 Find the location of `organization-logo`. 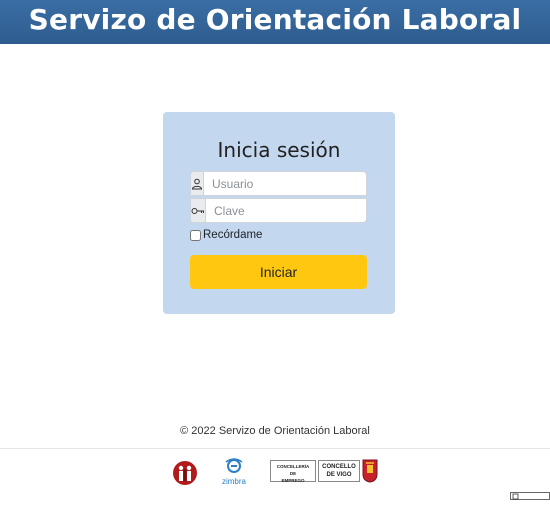

organization-logo is located at coordinates (185, 473).